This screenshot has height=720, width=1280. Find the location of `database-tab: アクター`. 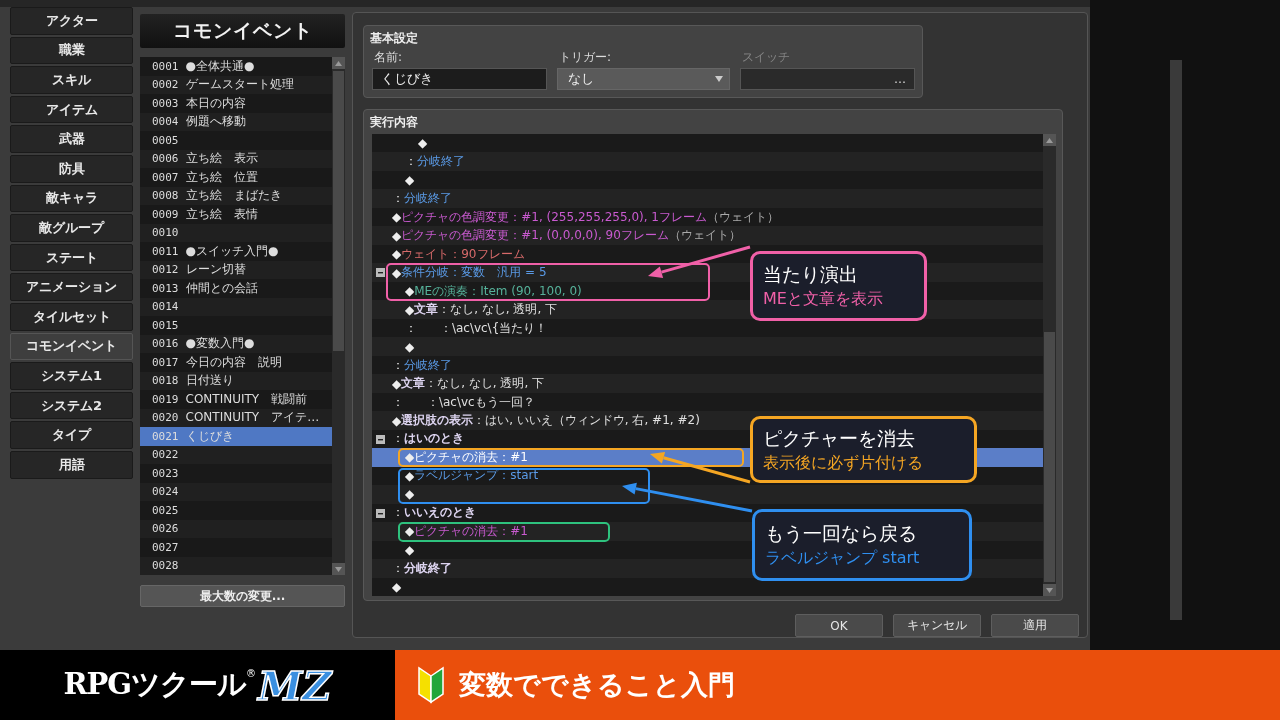

database-tab: アクター is located at coordinates (71, 21).